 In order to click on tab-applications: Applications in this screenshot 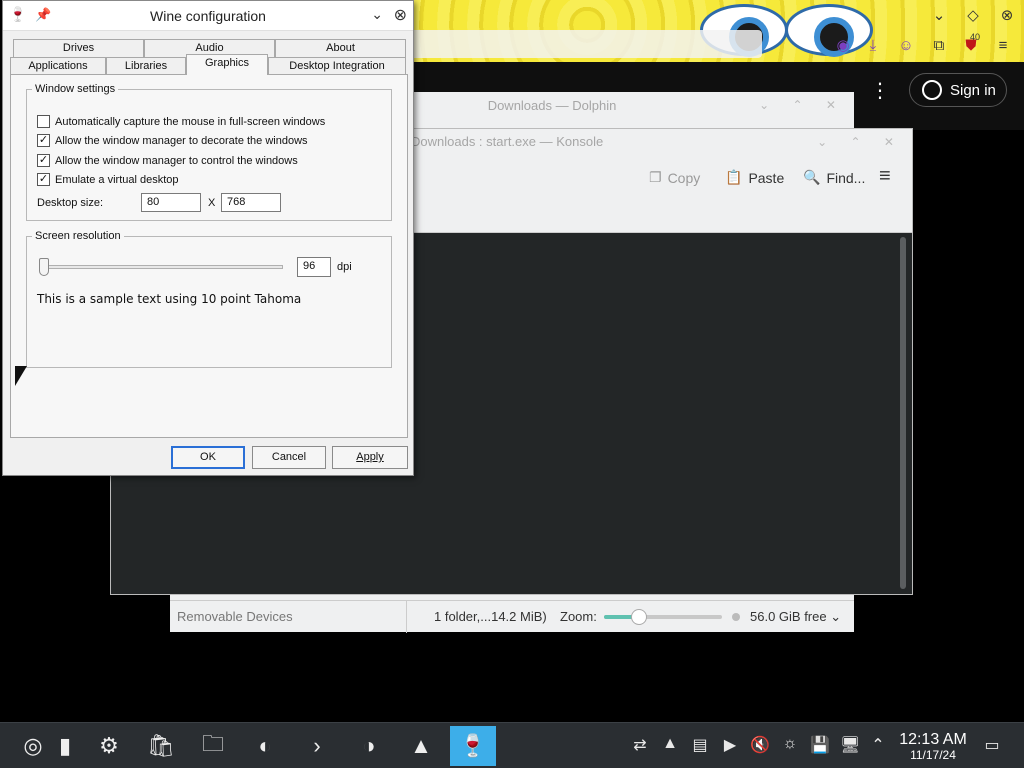, I will do `click(58, 66)`.